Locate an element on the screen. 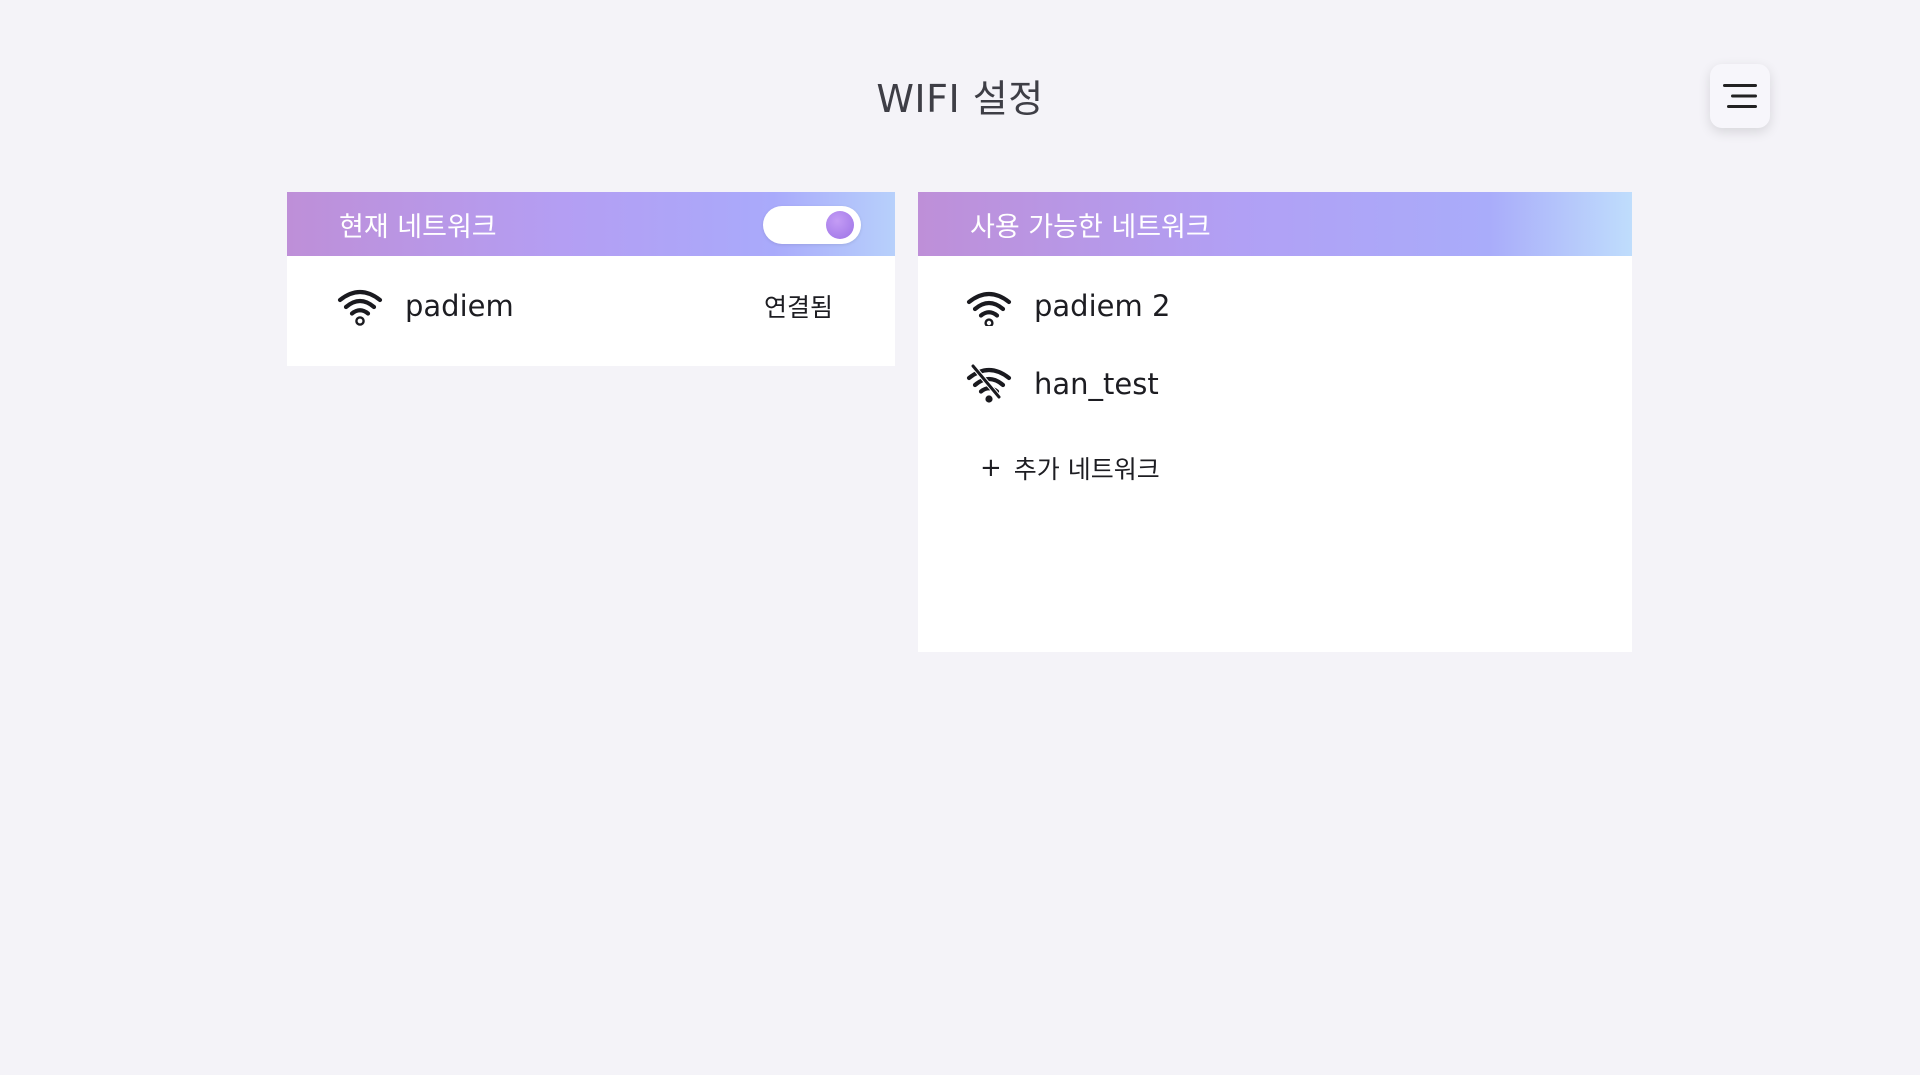 This screenshot has height=1075, width=1920. wifi-toggle-knob is located at coordinates (840, 225).